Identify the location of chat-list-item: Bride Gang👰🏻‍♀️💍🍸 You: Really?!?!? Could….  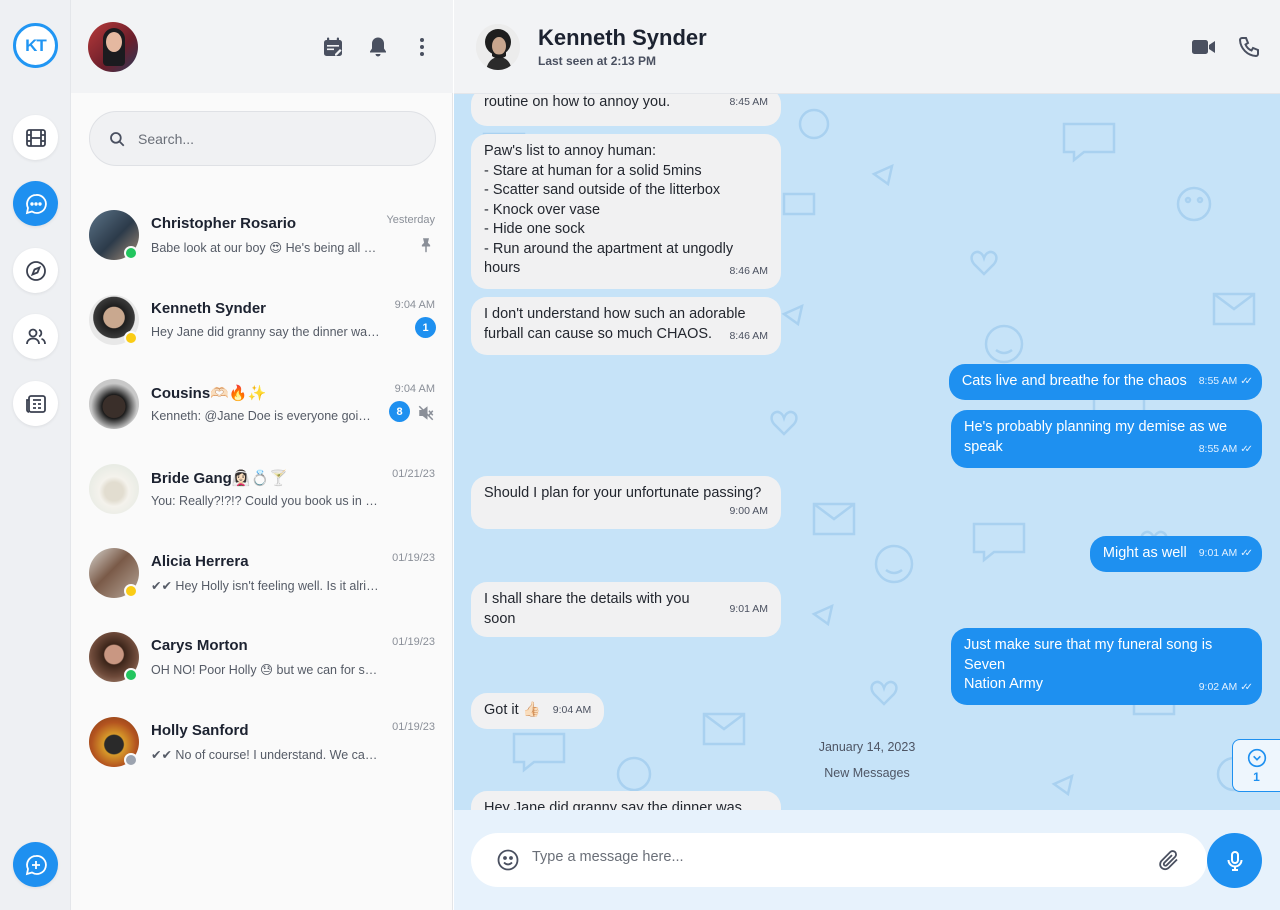
(262, 496).